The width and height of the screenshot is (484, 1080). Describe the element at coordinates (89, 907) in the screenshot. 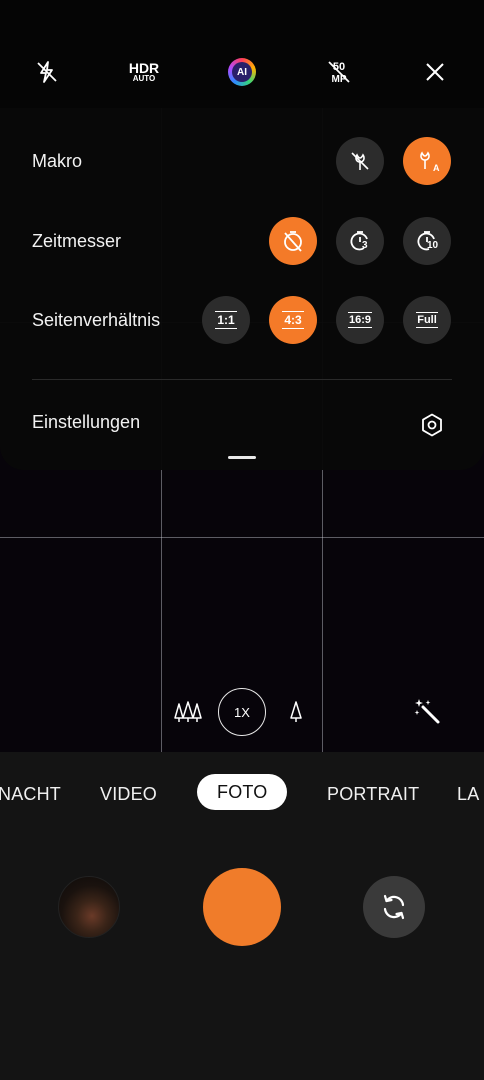

I see `gallery-thumbnail` at that location.